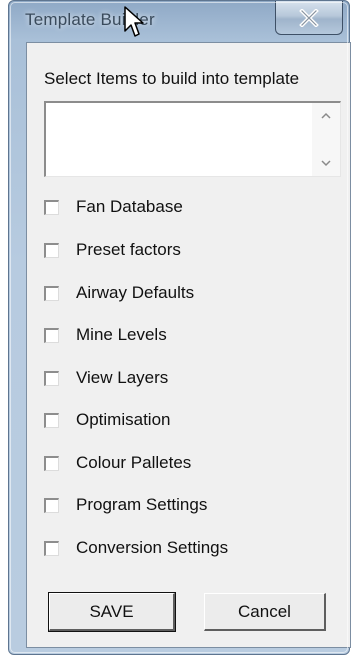 Image resolution: width=356 pixels, height=659 pixels. I want to click on checkbox-label: Conversion Settings, so click(152, 547).